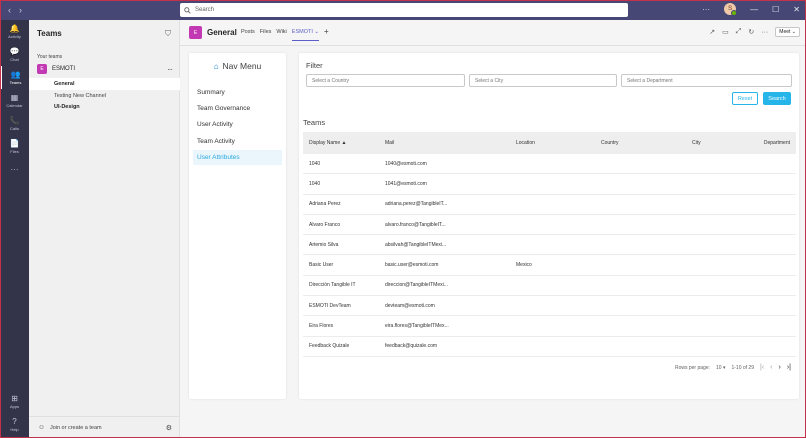 The height and width of the screenshot is (438, 806). I want to click on cell-display-name: Feedback Quizale, so click(329, 346).